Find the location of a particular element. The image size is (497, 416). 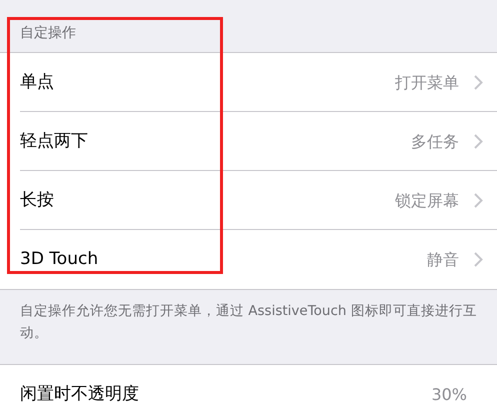

idle-opacity-label: 闲置时不透明度 is located at coordinates (79, 394).